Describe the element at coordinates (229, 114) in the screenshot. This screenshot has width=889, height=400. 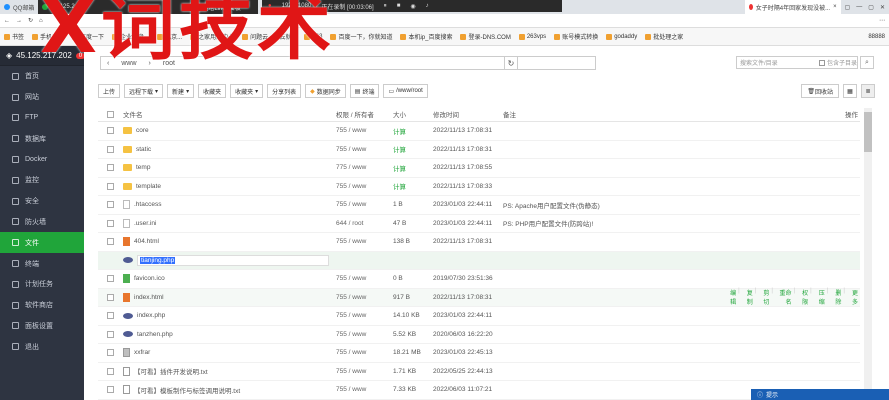
I see `header-name: 文件名` at that location.